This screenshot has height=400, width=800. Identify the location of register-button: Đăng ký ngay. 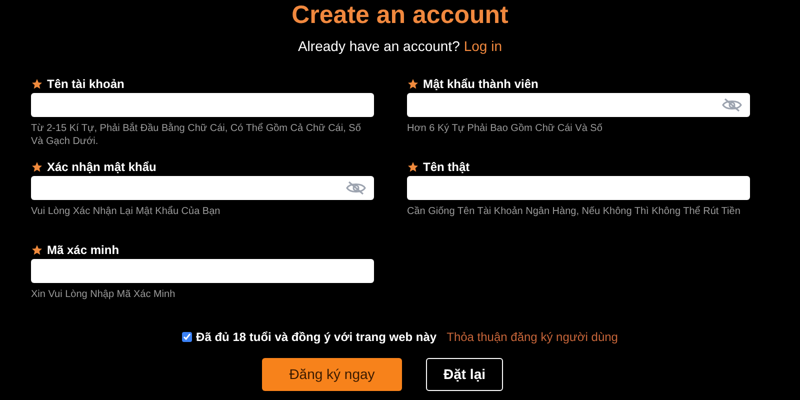
(332, 374).